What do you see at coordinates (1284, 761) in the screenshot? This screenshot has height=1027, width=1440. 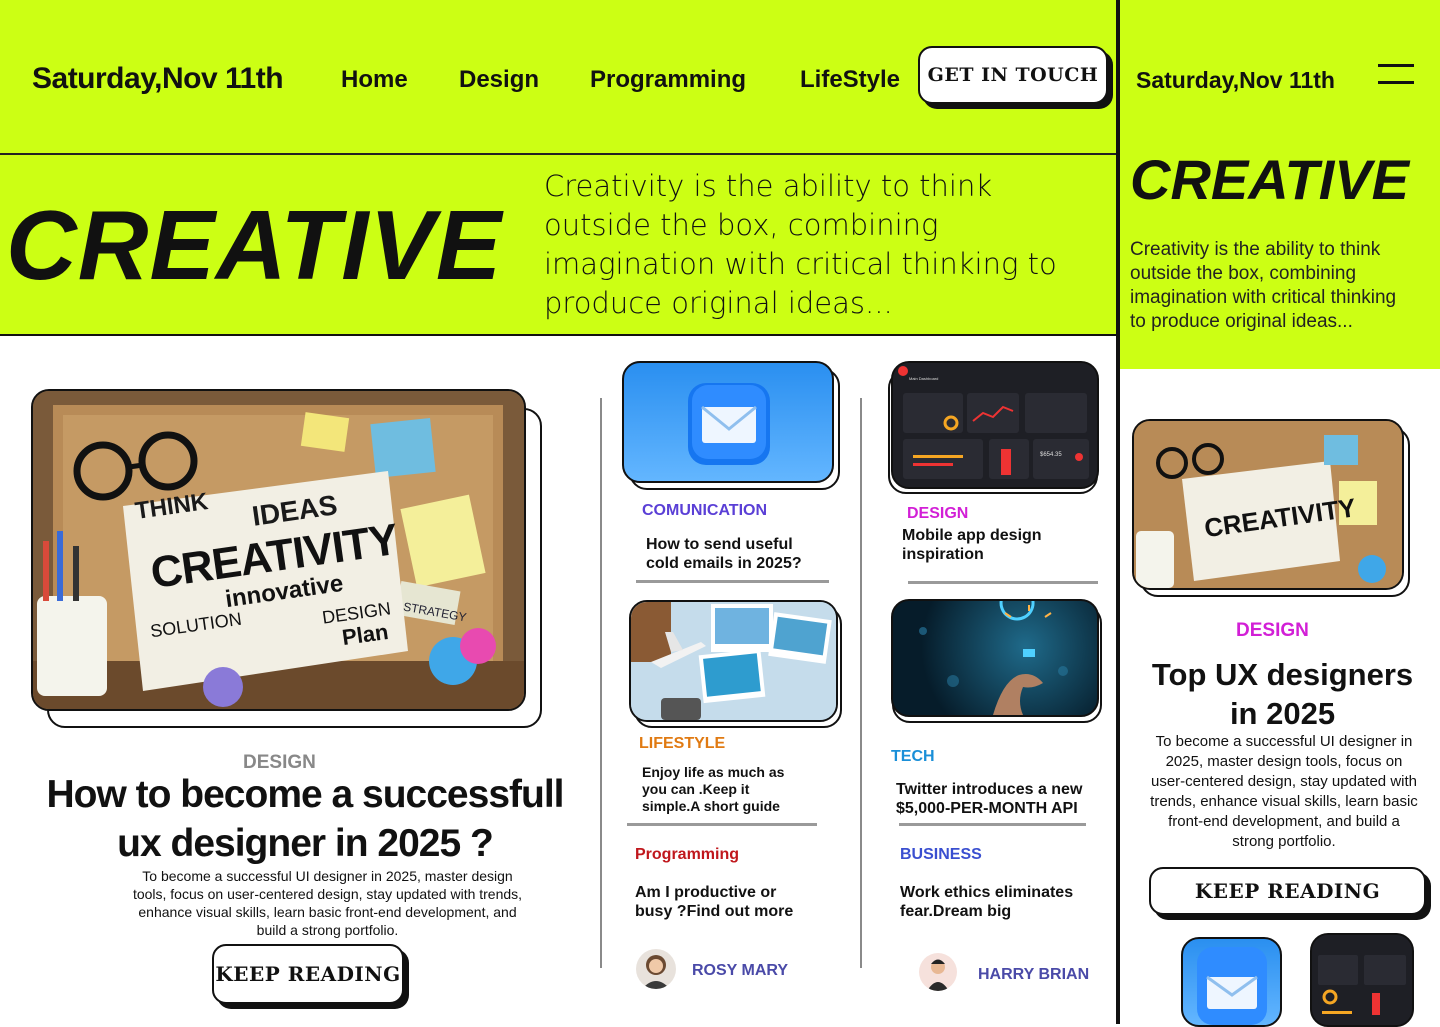 I see `mobile-body-line: 2025, master design tools, focus on` at bounding box center [1284, 761].